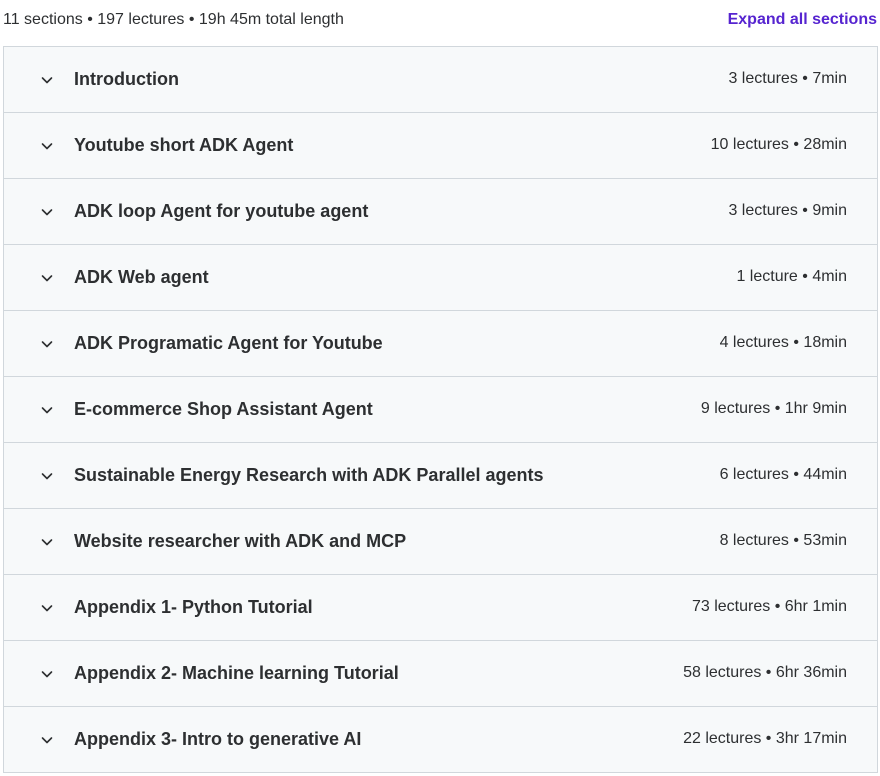 The height and width of the screenshot is (776, 880). Describe the element at coordinates (787, 210) in the screenshot. I see `section-meta: 3 lectures • 9min` at that location.